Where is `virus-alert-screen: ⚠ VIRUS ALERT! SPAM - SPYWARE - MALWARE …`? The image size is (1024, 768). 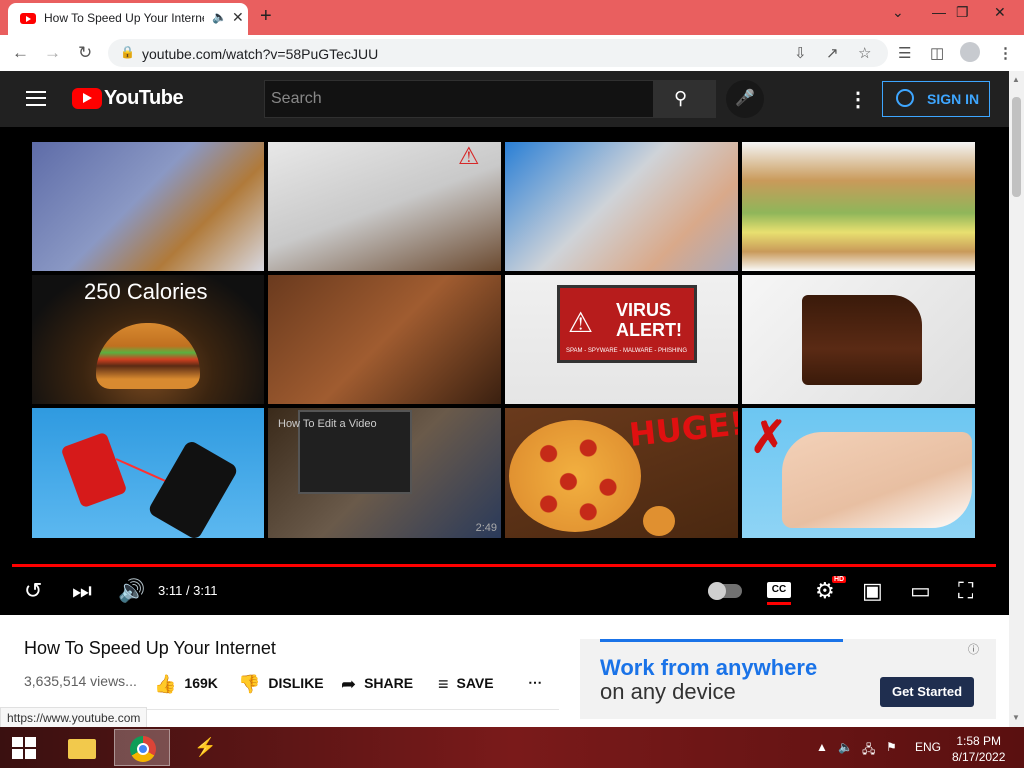 virus-alert-screen: ⚠ VIRUS ALERT! SPAM - SPYWARE - MALWARE … is located at coordinates (627, 324).